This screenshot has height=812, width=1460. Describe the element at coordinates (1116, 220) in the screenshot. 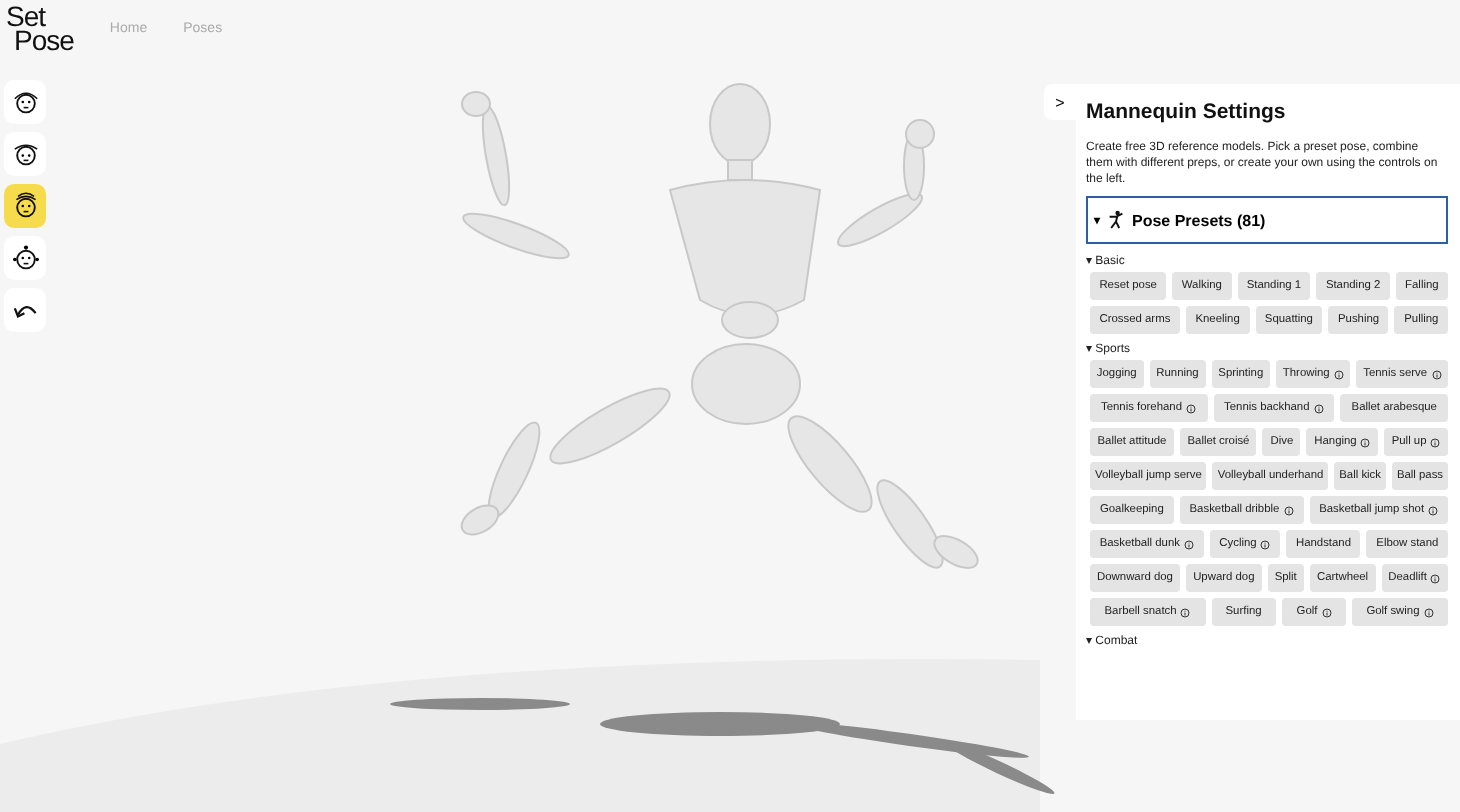

I see `figure-icon` at that location.